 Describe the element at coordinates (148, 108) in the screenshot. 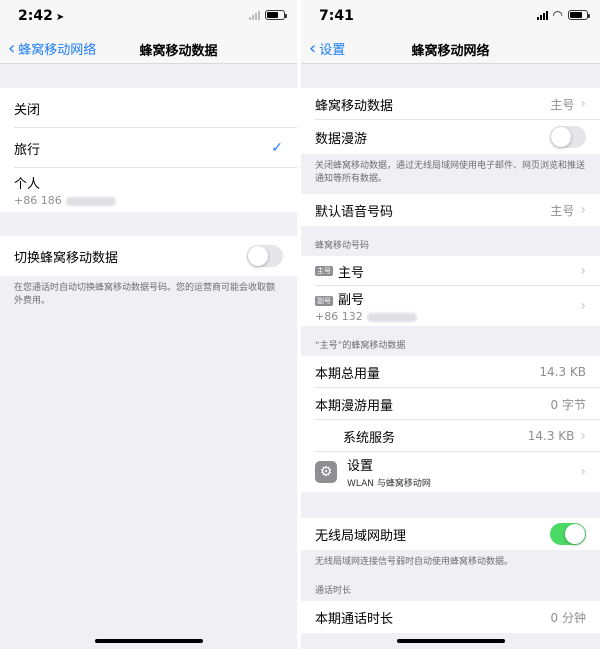

I see `line-option-off: 关闭` at that location.